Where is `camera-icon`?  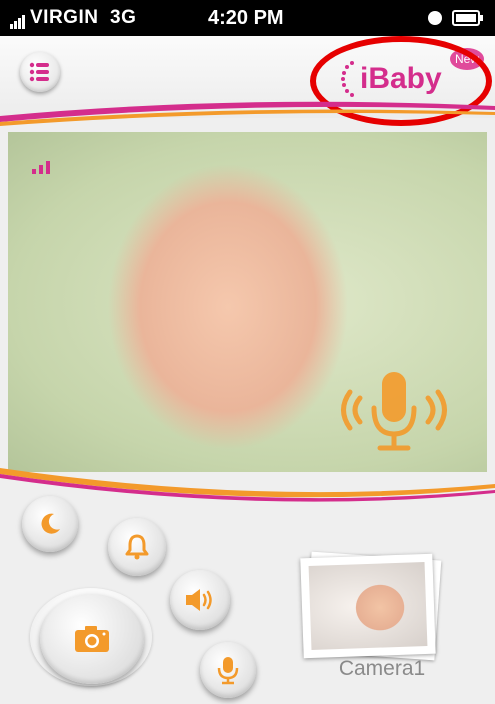
camera-icon is located at coordinates (92, 639).